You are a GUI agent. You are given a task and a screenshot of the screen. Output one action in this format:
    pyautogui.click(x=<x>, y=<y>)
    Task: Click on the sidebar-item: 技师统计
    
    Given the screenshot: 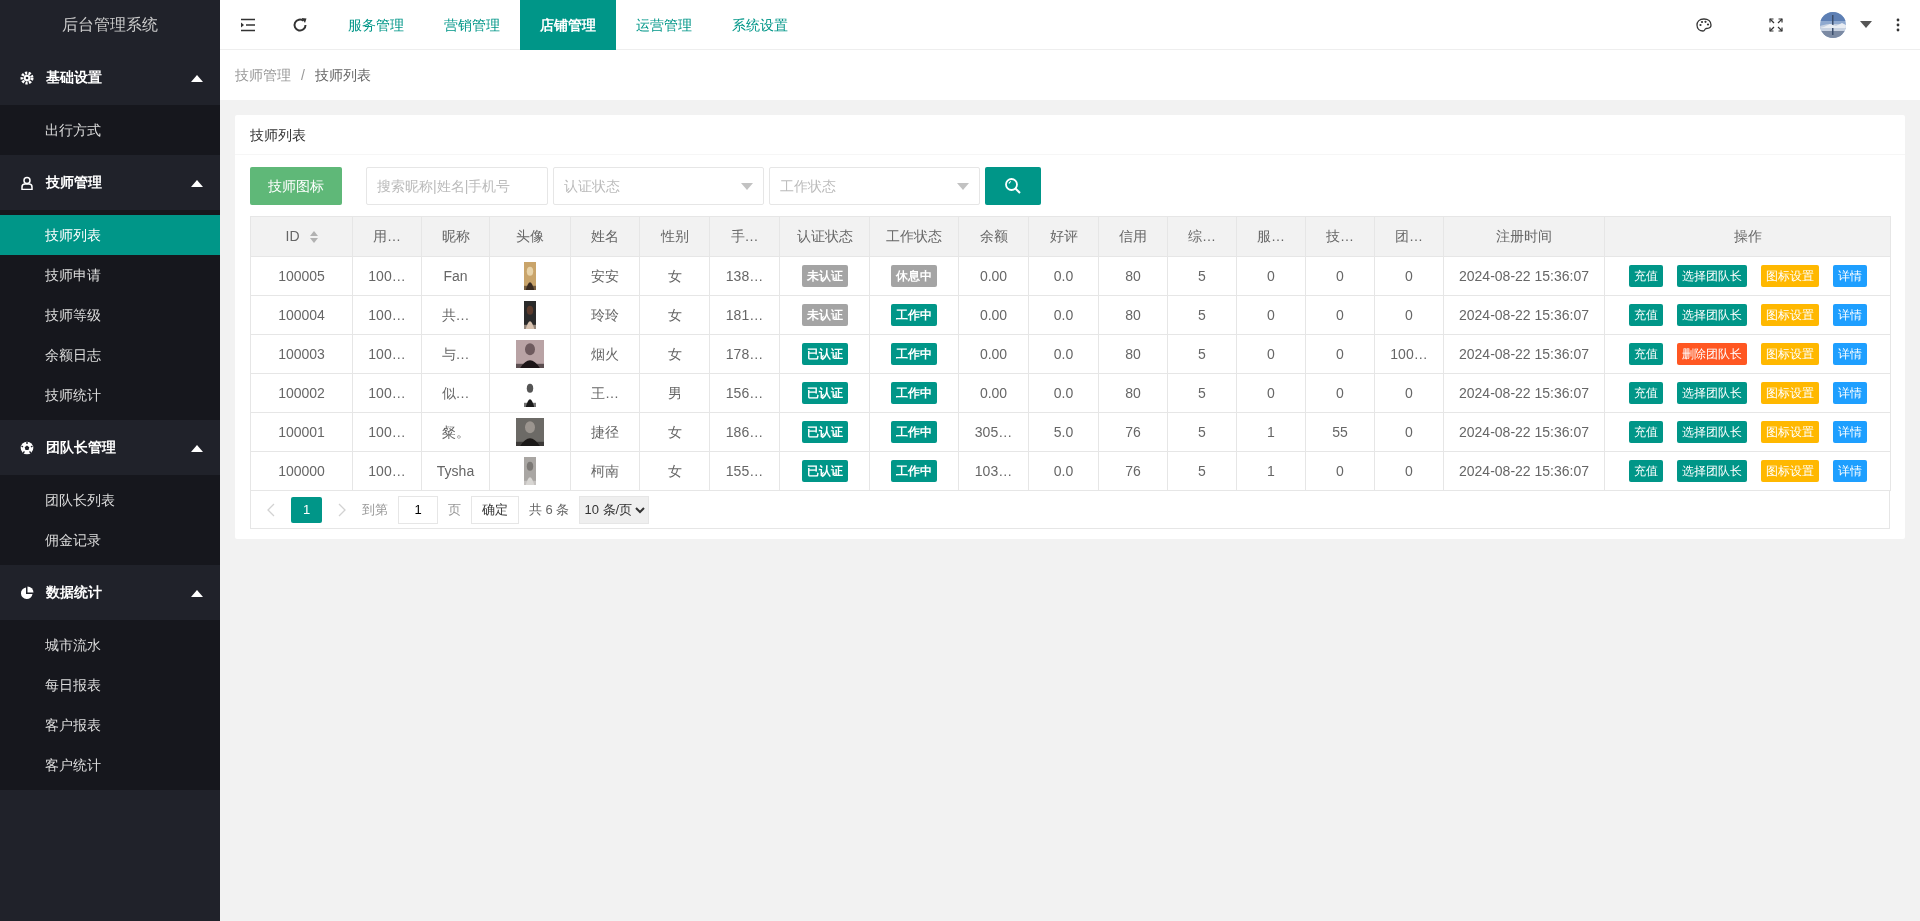 What is the action you would take?
    pyautogui.click(x=110, y=395)
    